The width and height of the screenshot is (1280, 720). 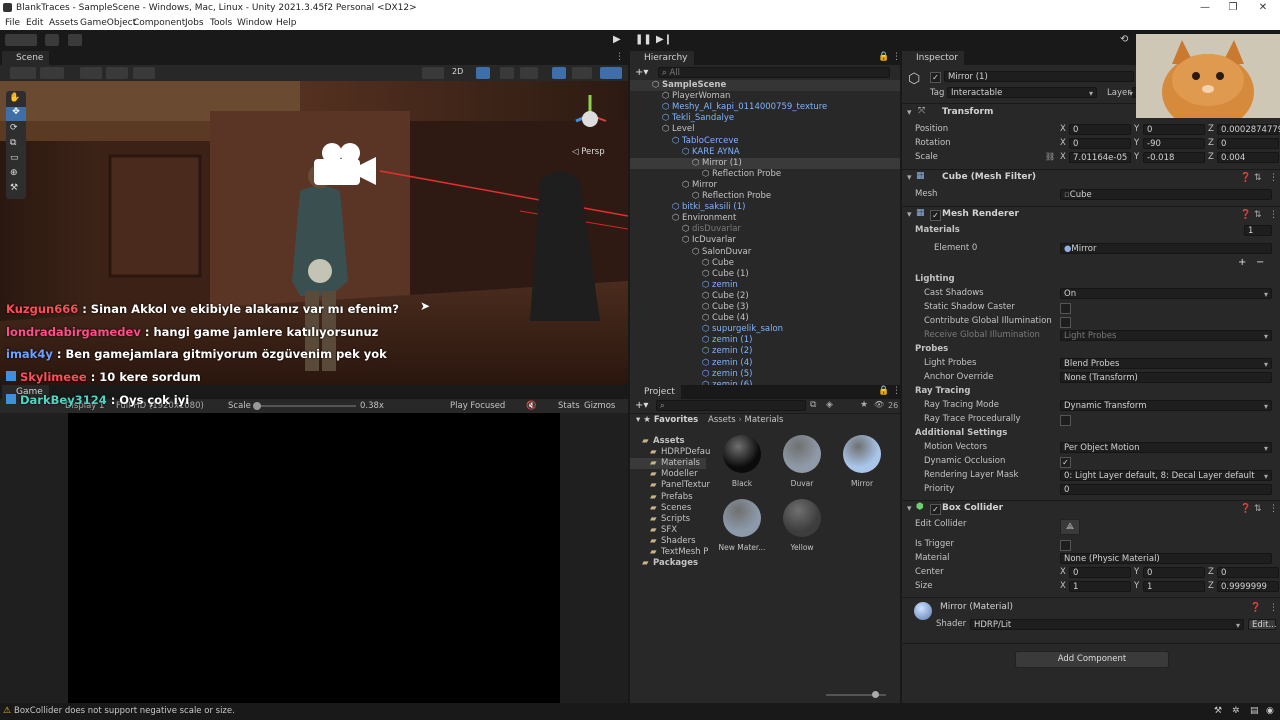 What do you see at coordinates (829, 405) in the screenshot?
I see `filter-label-icon: ◈` at bounding box center [829, 405].